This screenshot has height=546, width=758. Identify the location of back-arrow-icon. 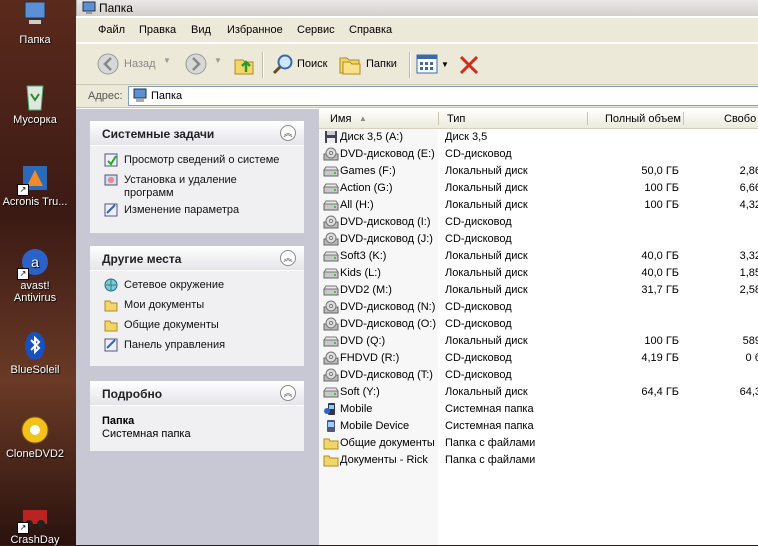
(108, 64).